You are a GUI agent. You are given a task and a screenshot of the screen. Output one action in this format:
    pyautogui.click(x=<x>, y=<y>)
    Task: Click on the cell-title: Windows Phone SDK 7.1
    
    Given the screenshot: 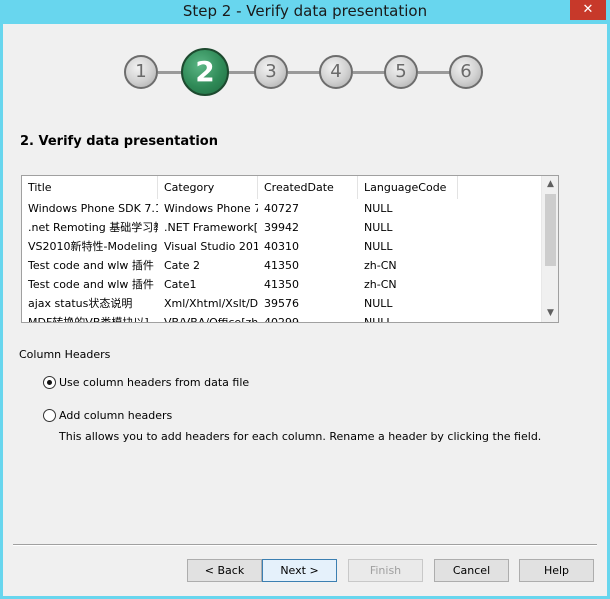 What is the action you would take?
    pyautogui.click(x=93, y=208)
    